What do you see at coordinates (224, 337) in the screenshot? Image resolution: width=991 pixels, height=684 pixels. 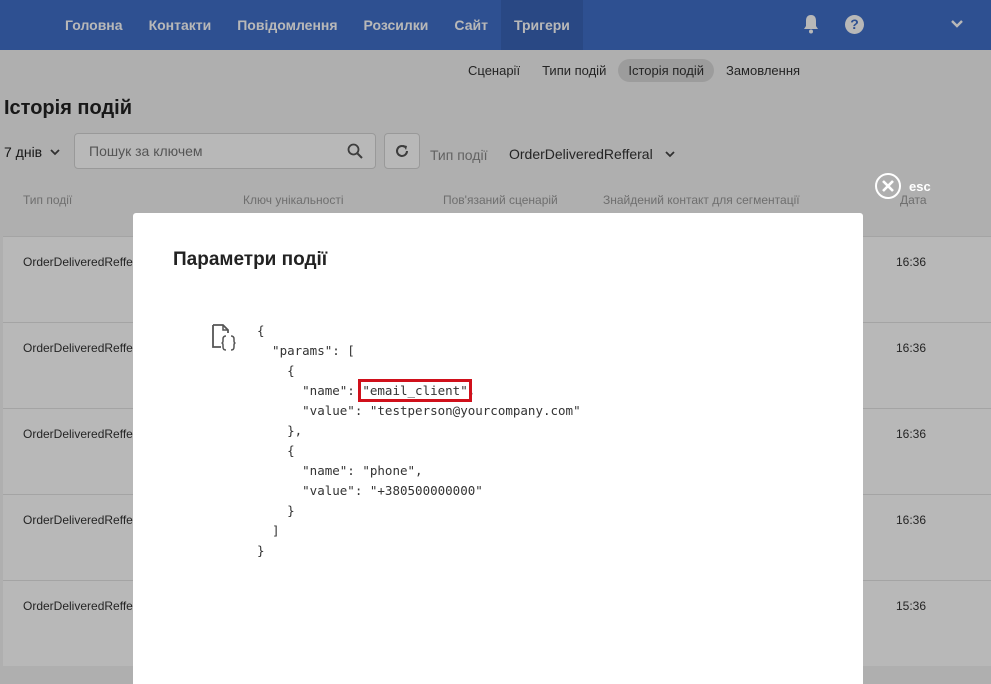 I see `json-file-icon` at bounding box center [224, 337].